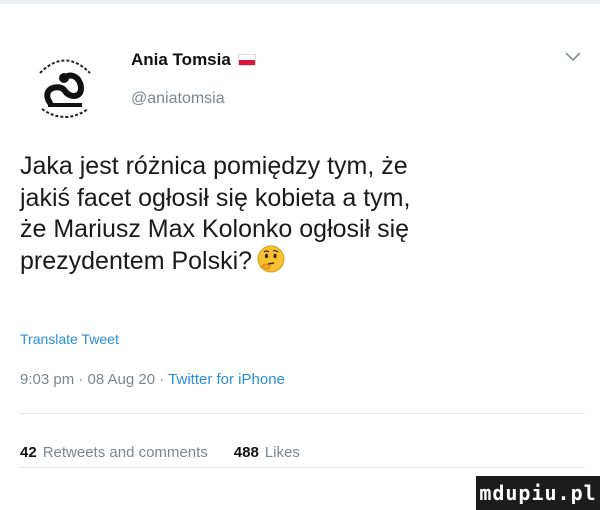 This screenshot has height=510, width=600. What do you see at coordinates (69, 339) in the screenshot?
I see `translate-tweet-link: Translate Tweet` at bounding box center [69, 339].